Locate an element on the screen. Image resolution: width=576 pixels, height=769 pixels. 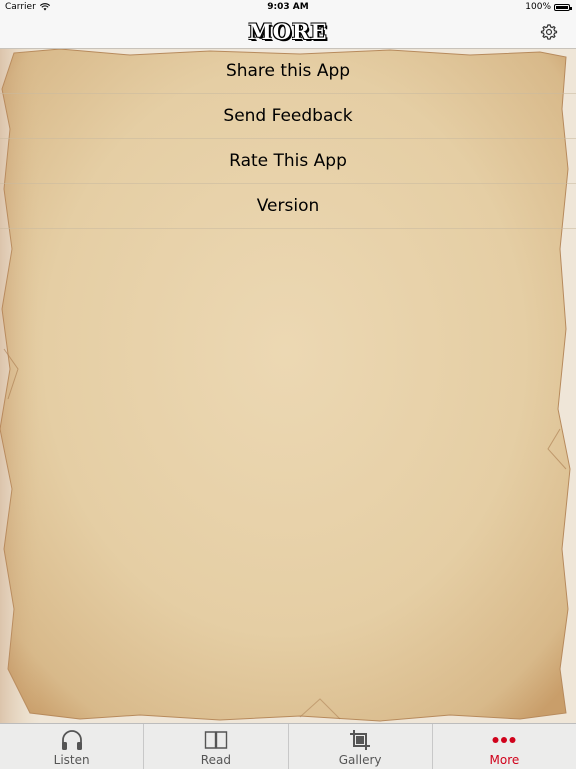
share-app-label: Share this App is located at coordinates (288, 71).